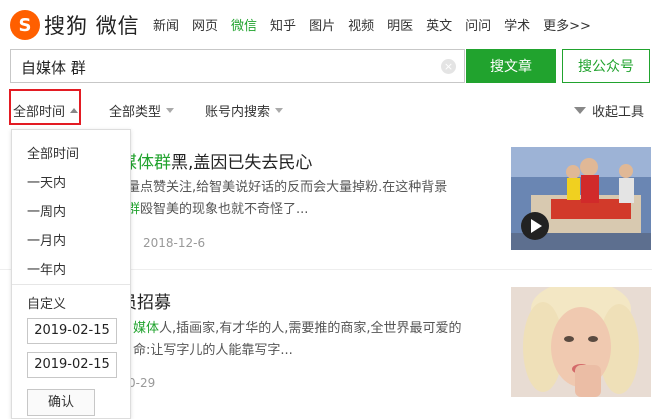 The width and height of the screenshot is (652, 419). I want to click on filter-account: 账号内搜索, so click(244, 110).